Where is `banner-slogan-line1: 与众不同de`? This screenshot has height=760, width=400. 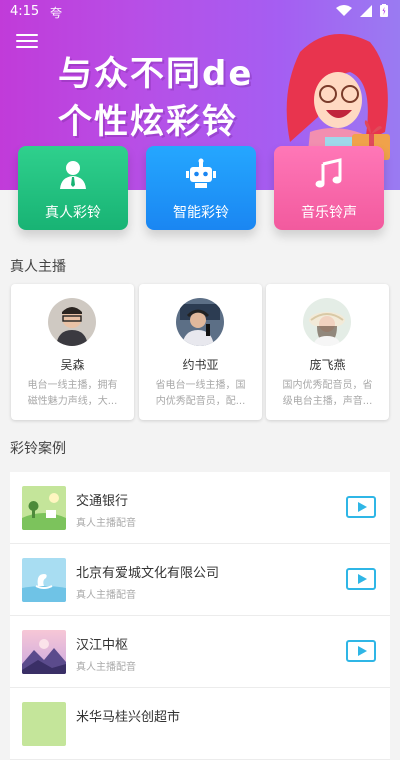 banner-slogan-line1: 与众不同de is located at coordinates (156, 74).